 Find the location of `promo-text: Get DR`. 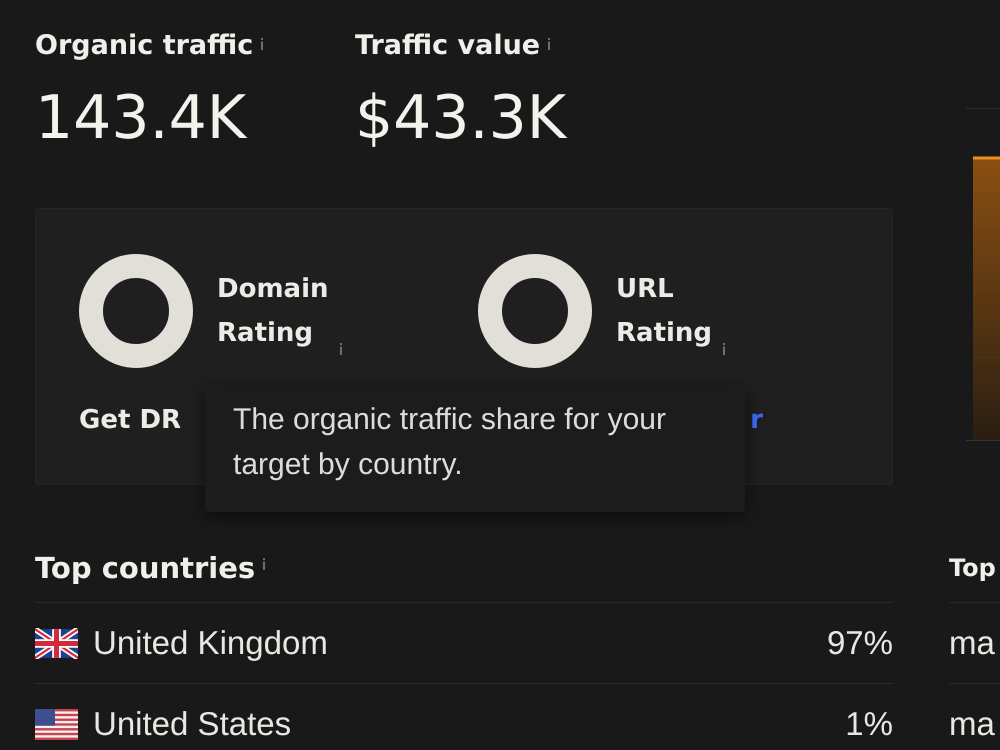

promo-text: Get DR is located at coordinates (130, 420).